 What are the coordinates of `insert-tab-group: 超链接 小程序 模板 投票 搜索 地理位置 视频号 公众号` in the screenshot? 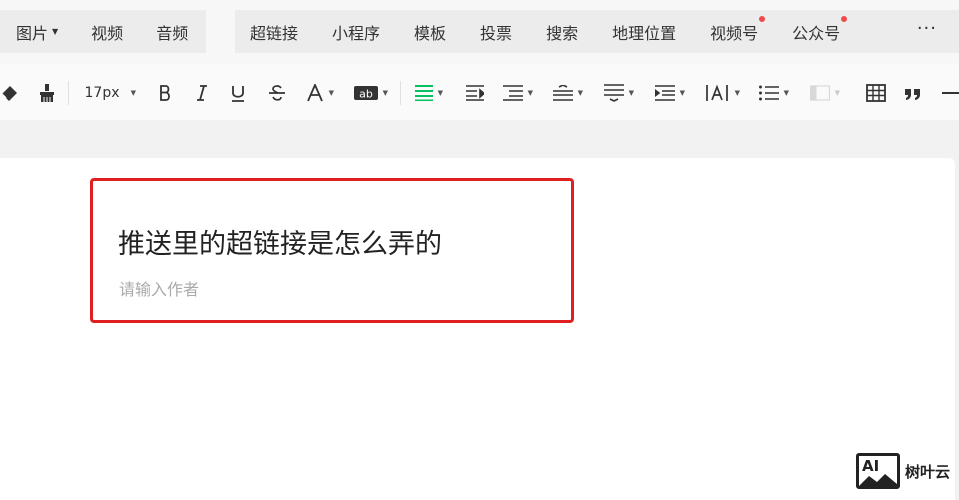 It's located at (597, 31).